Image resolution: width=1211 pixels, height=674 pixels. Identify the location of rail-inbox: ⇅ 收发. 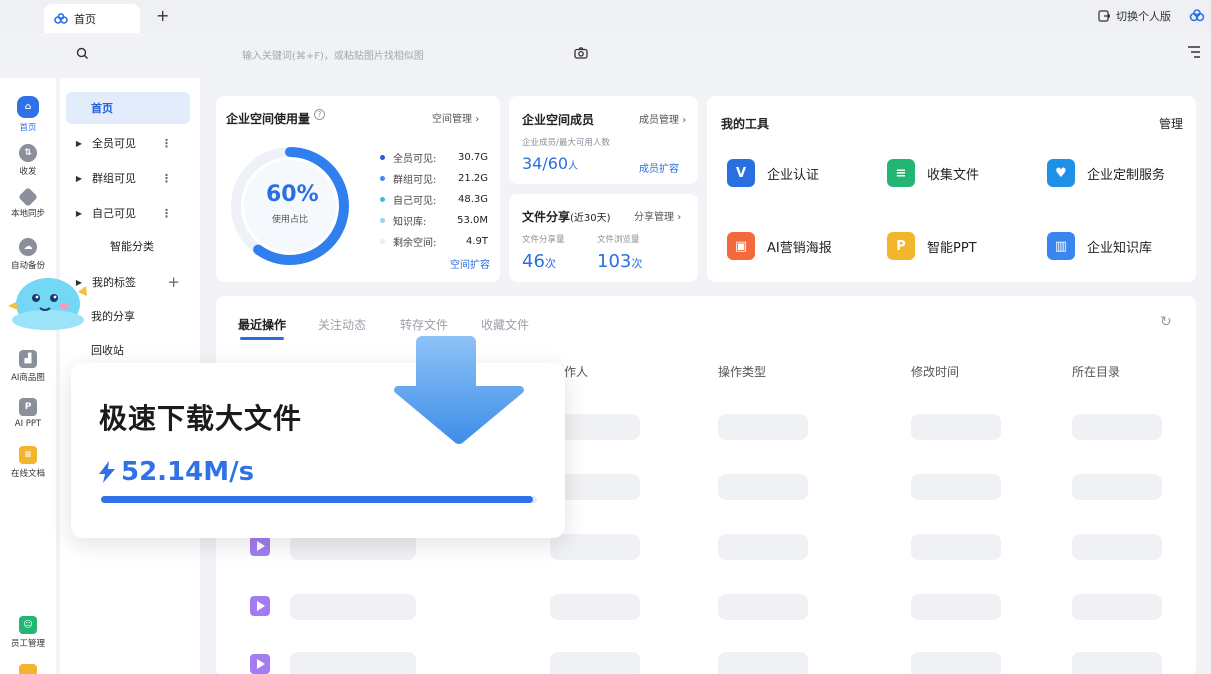
(28, 160).